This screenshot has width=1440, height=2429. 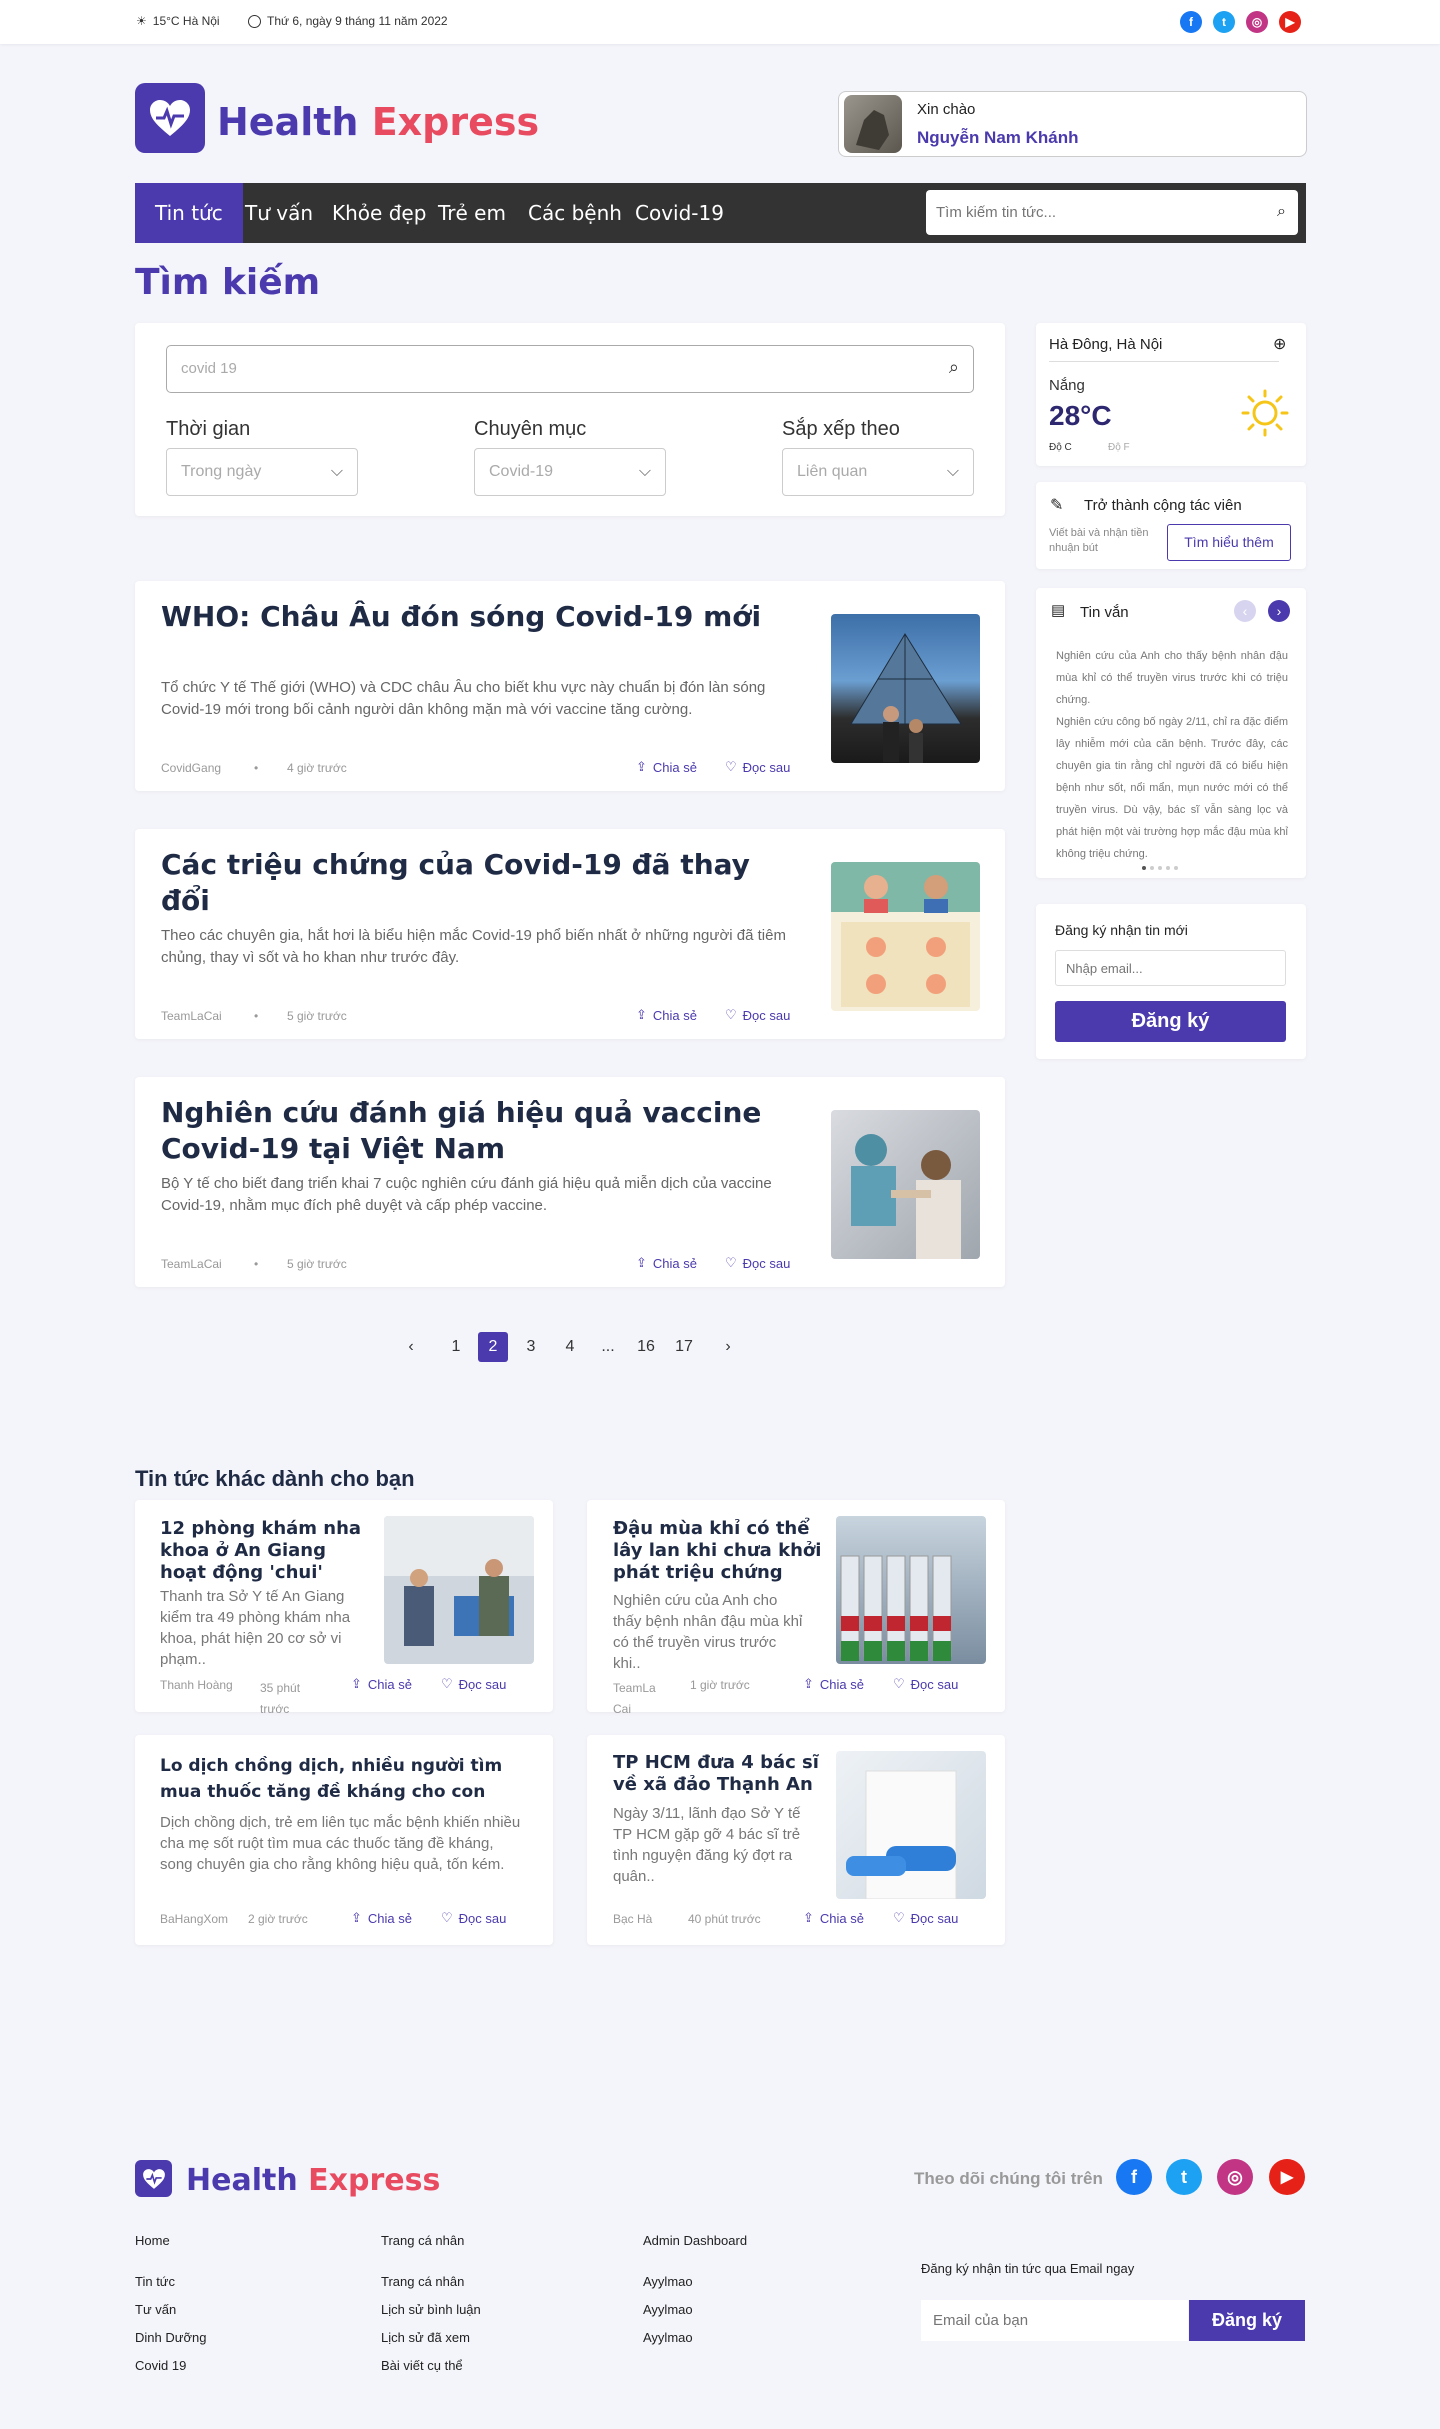 I want to click on prev-arrow-icon: ‹, so click(x=1245, y=611).